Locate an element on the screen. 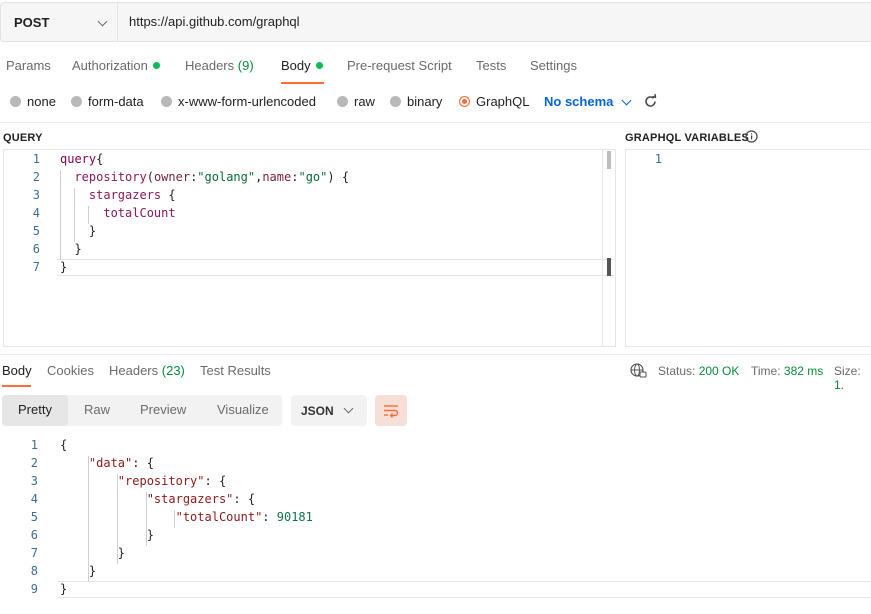 The width and height of the screenshot is (871, 614). info-icon is located at coordinates (751, 136).